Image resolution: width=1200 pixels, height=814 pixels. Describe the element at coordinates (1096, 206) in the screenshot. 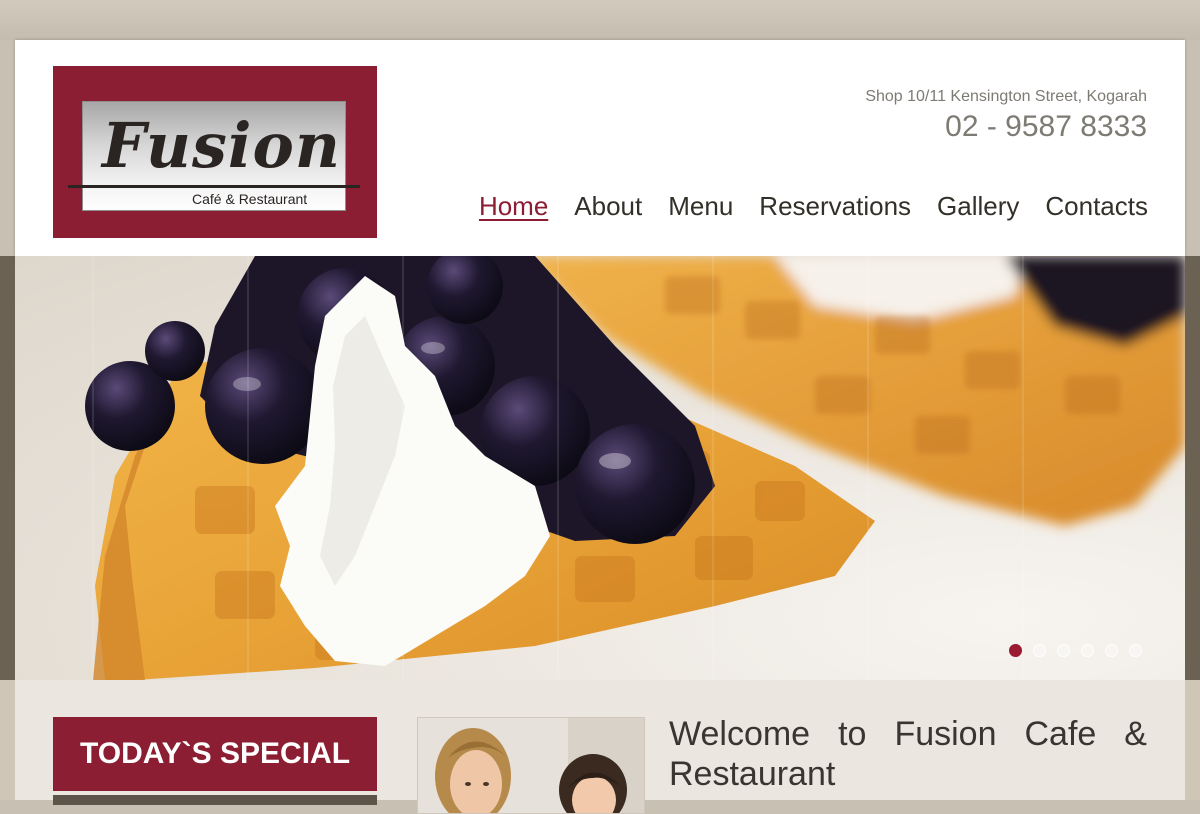

I see `nav-item-contacts: Contacts` at that location.